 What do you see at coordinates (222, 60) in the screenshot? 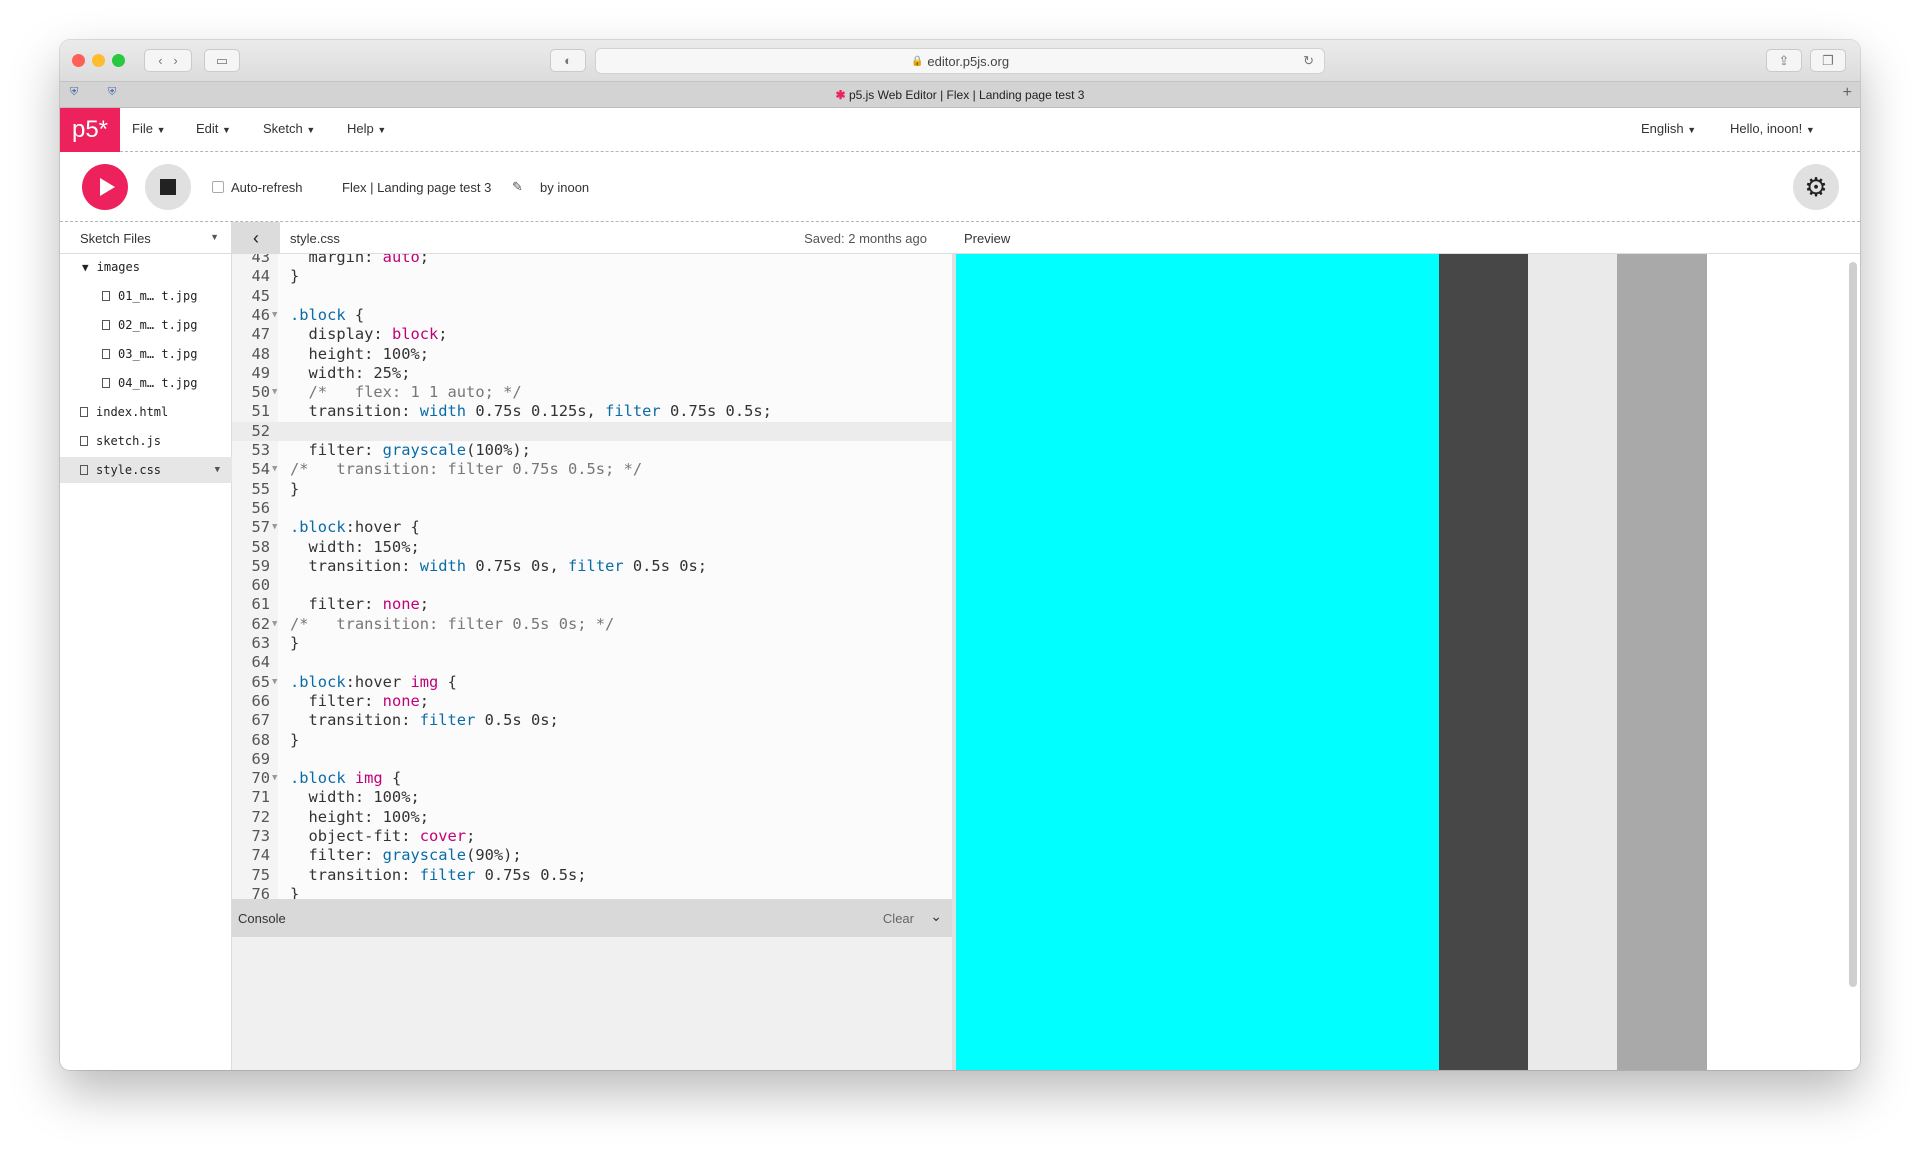
I see `sidebar-toggle-icon: ▭` at bounding box center [222, 60].